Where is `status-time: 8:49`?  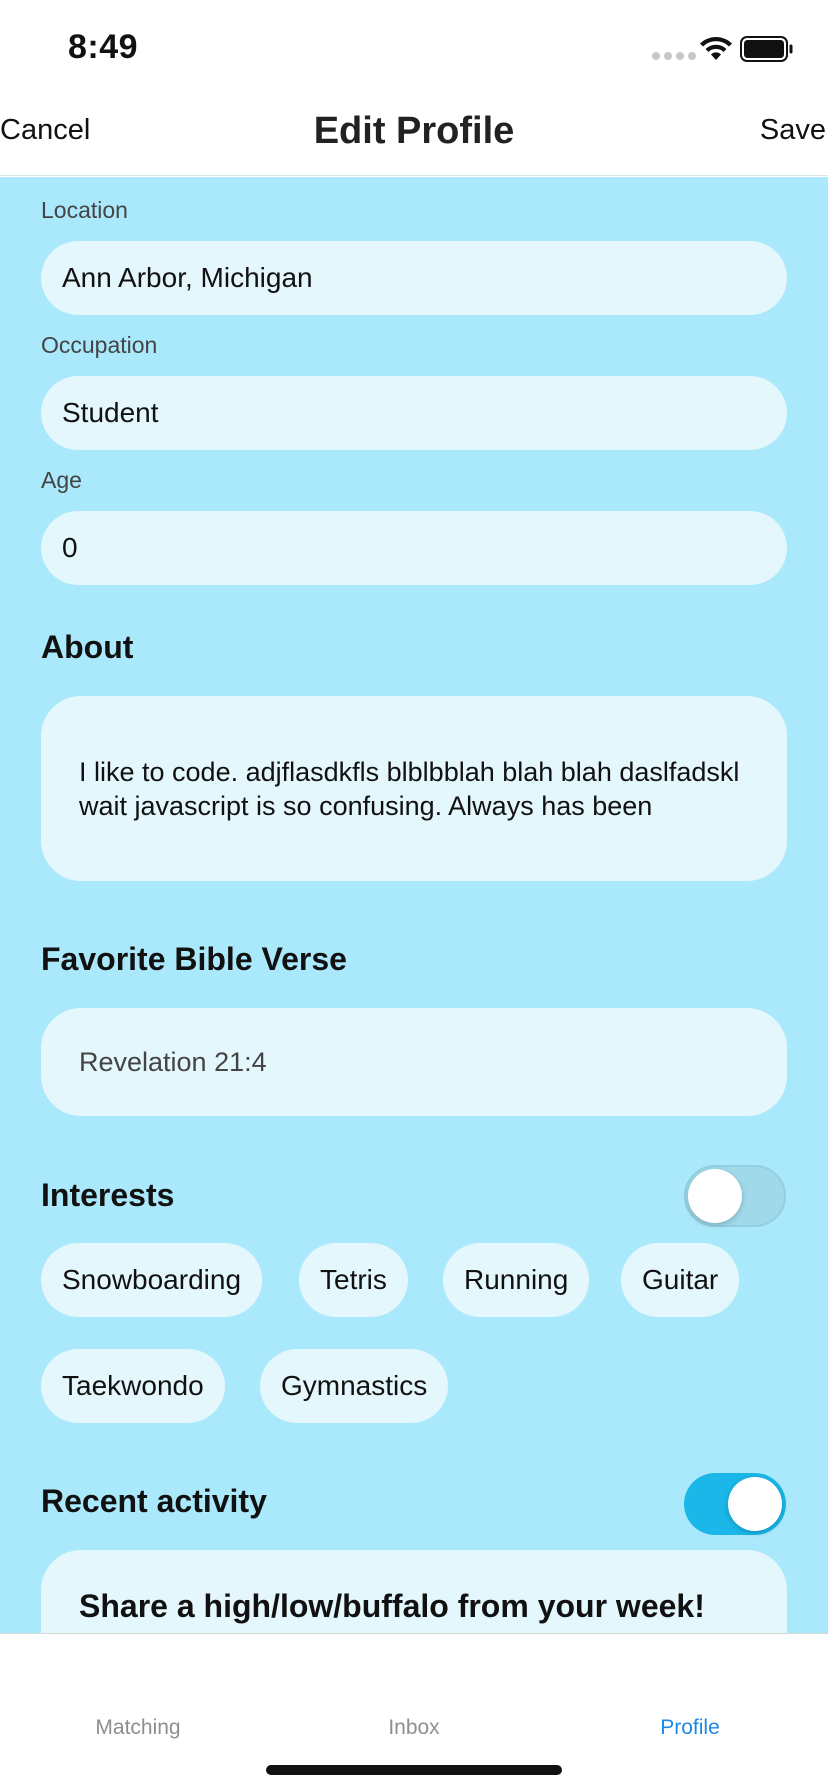
status-time: 8:49 is located at coordinates (103, 47).